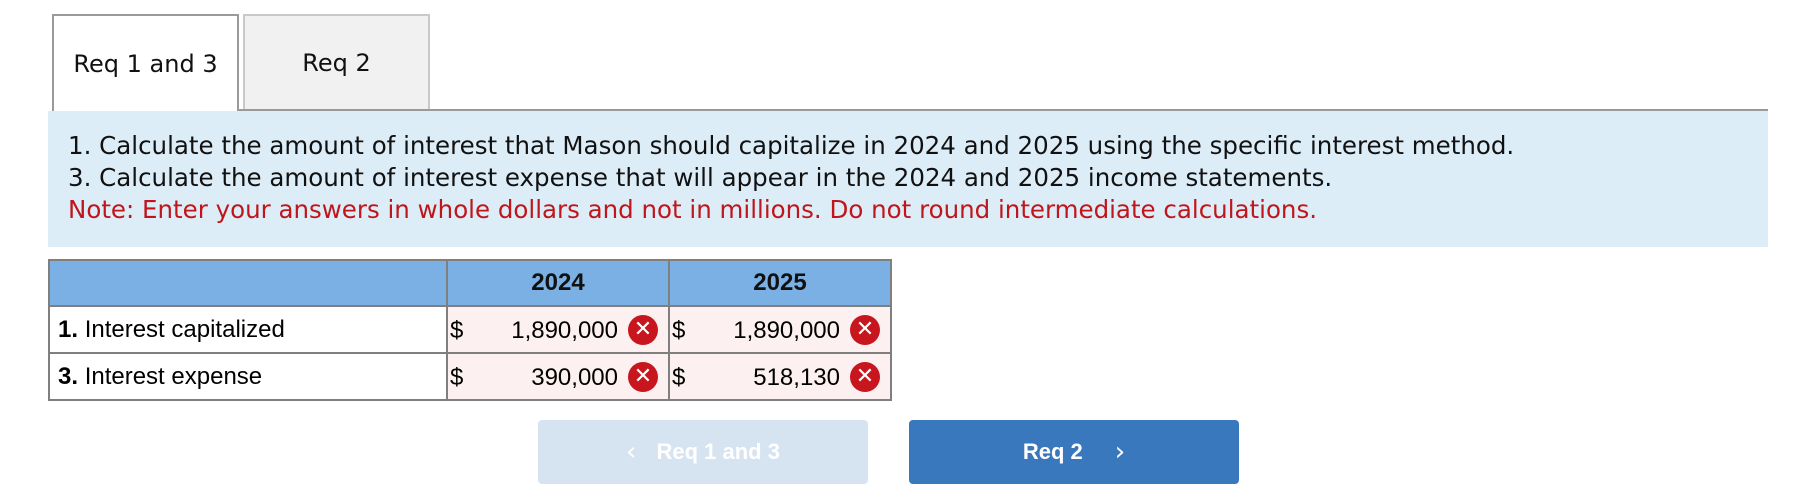  Describe the element at coordinates (796, 378) in the screenshot. I see `answer-value: 518,130` at that location.